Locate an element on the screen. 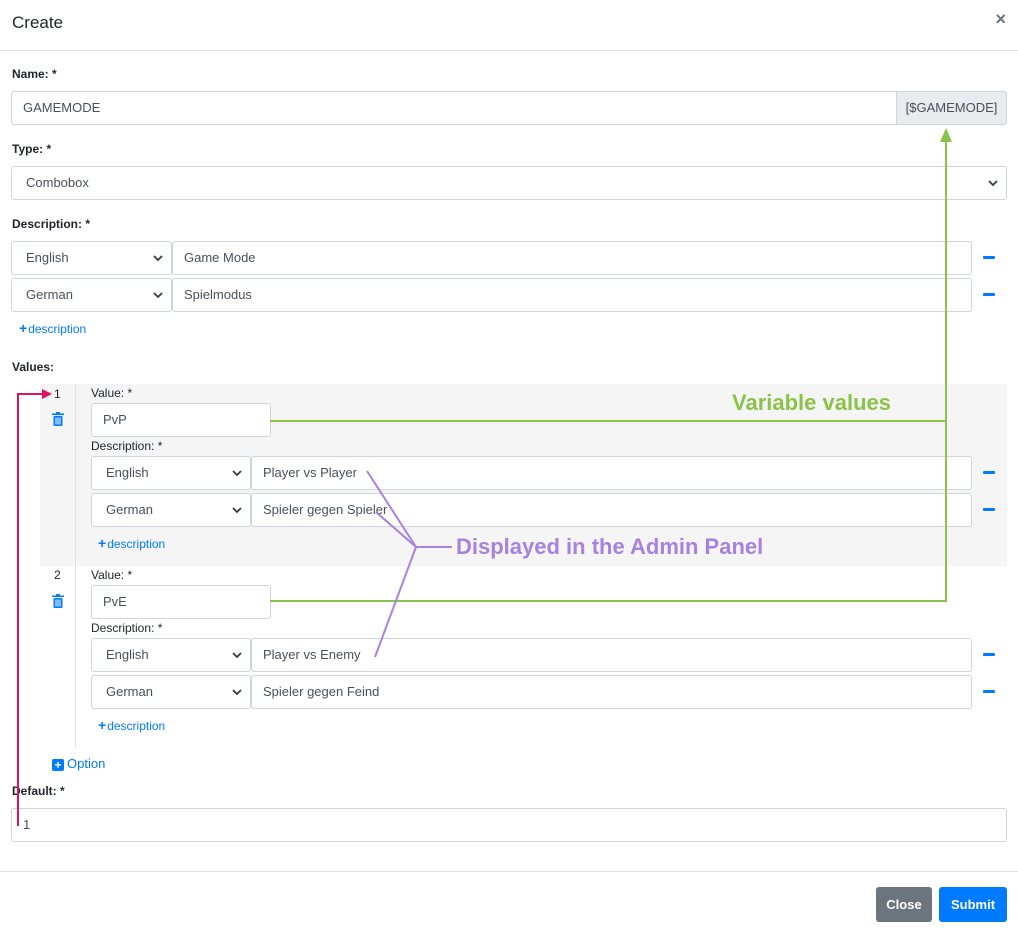  plus-square-icon: + is located at coordinates (58, 765).